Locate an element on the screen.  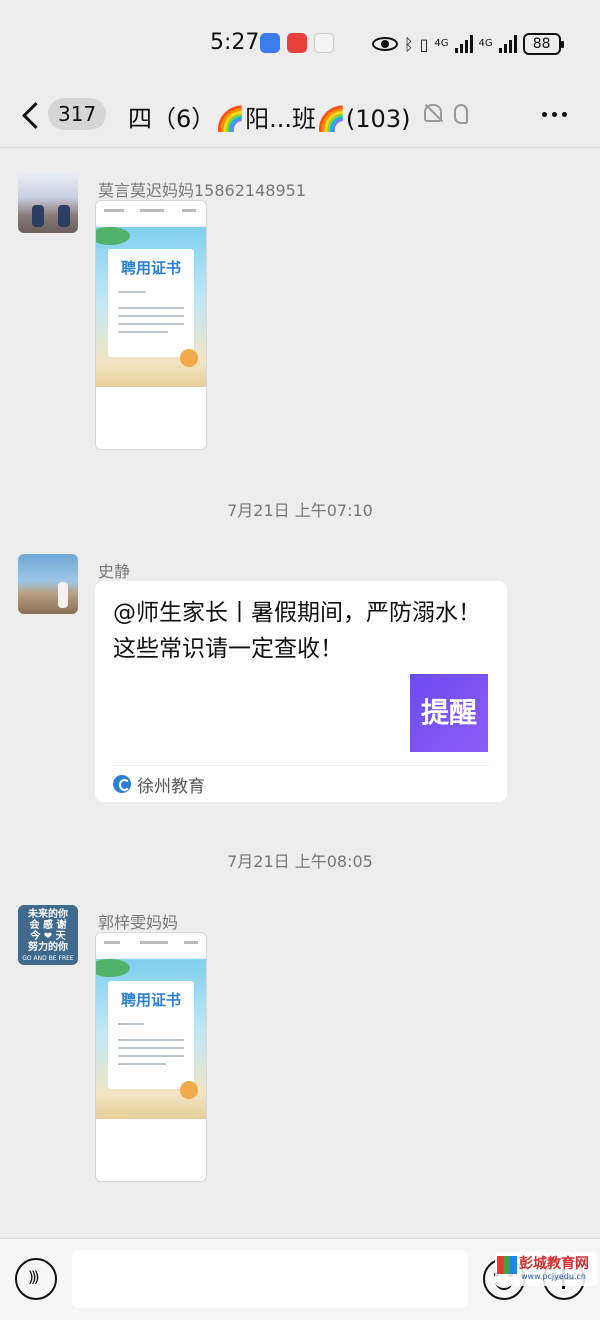
link-thumbnail: 提醒 is located at coordinates (449, 713).